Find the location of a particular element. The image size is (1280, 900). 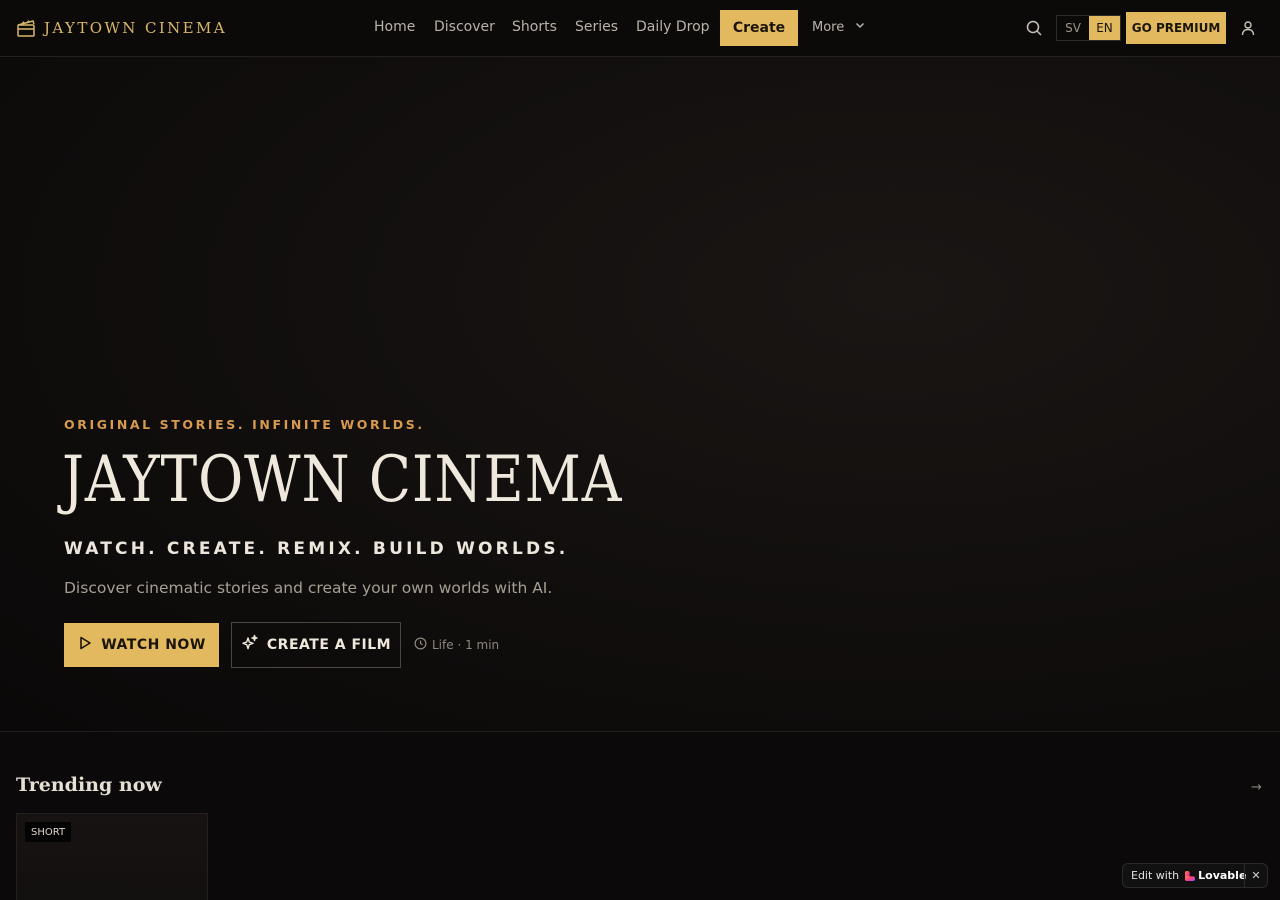

more-label: More is located at coordinates (828, 27).